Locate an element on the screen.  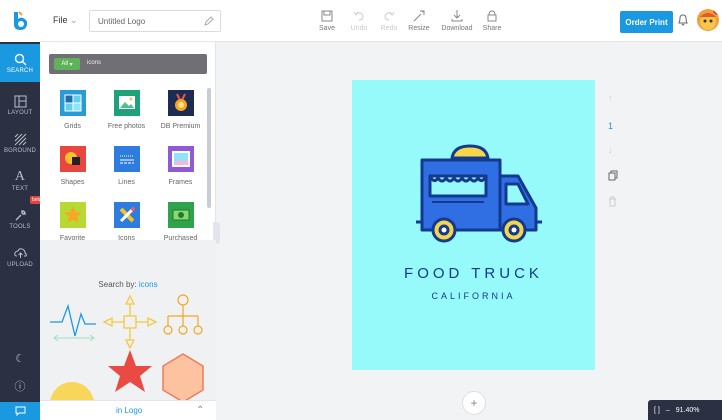
rail-label: UPLOAD is located at coordinates (20, 265).